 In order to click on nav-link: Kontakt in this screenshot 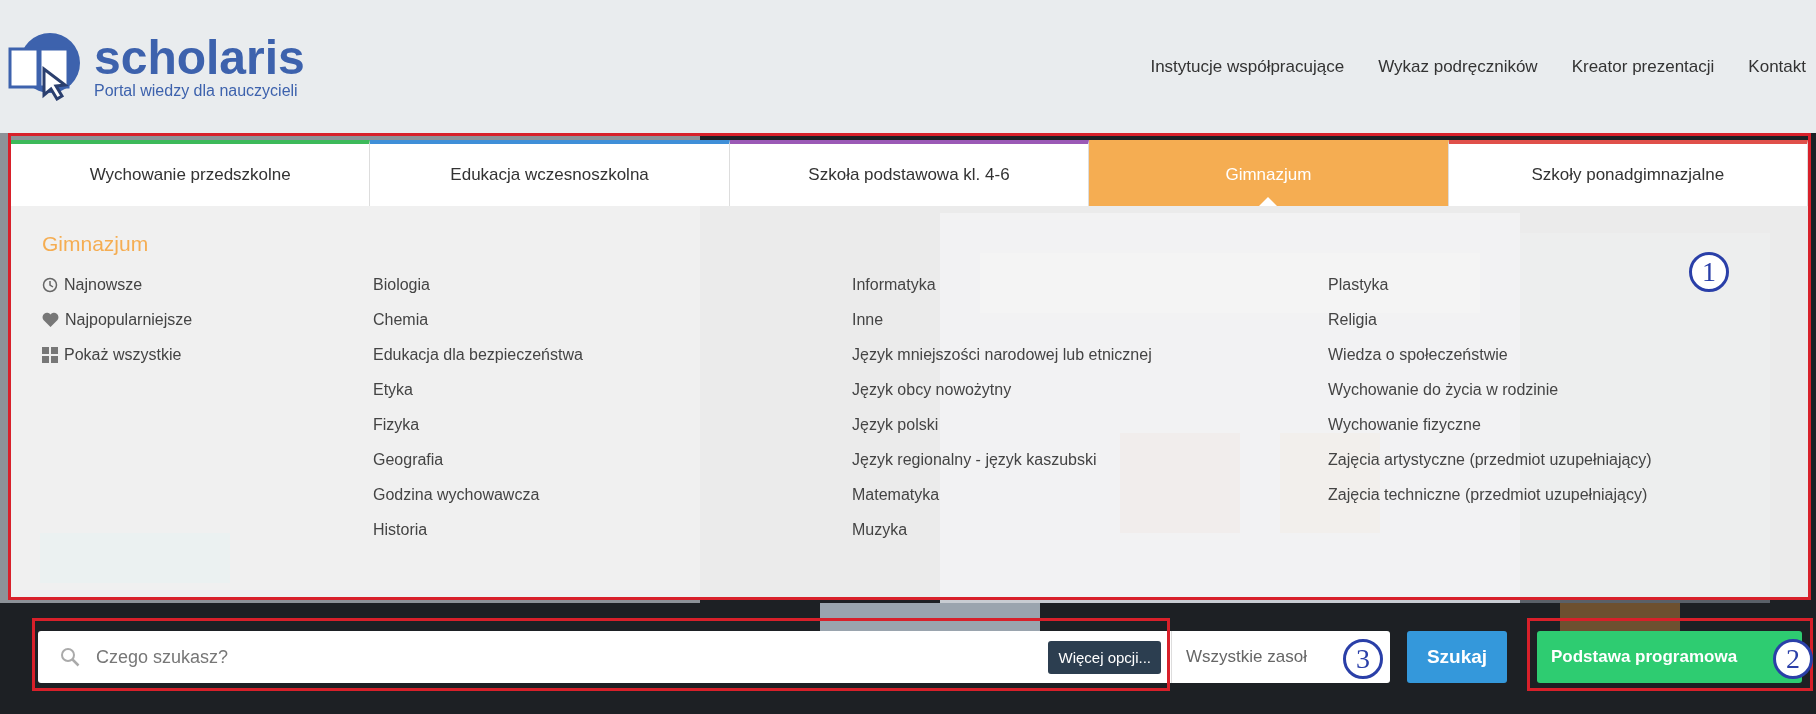, I will do `click(1777, 66)`.